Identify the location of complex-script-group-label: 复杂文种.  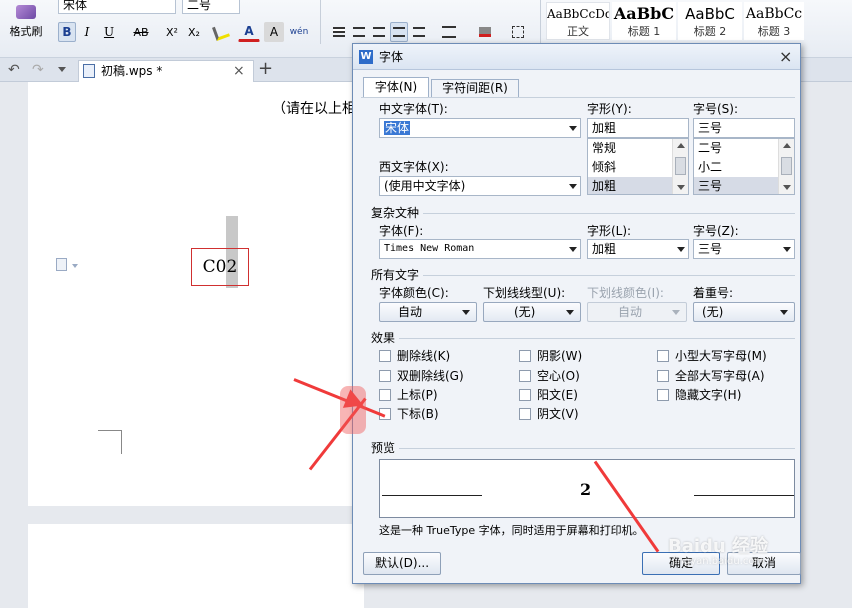
(397, 213).